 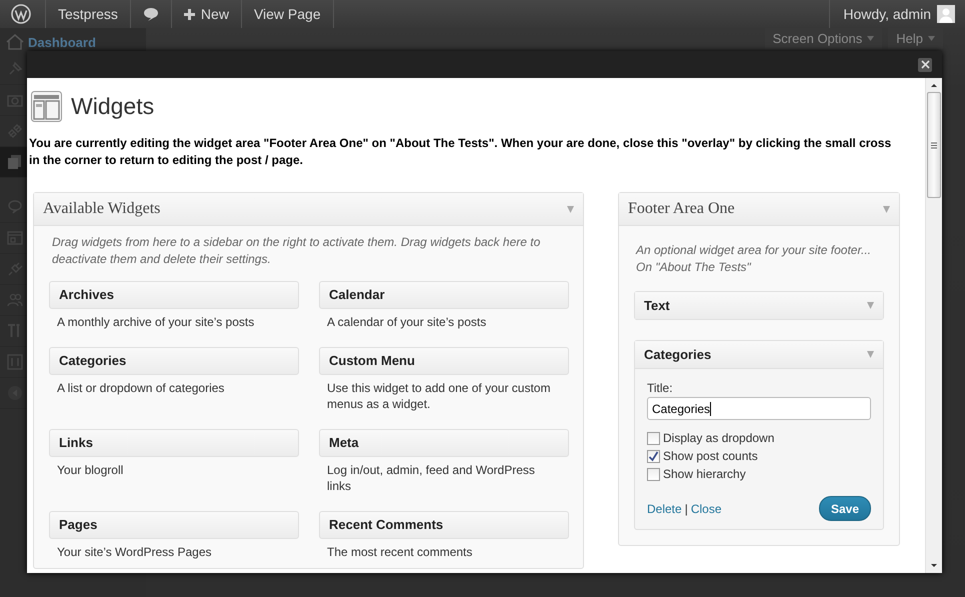 I want to click on wordpress-logo-icon, so click(x=21, y=14).